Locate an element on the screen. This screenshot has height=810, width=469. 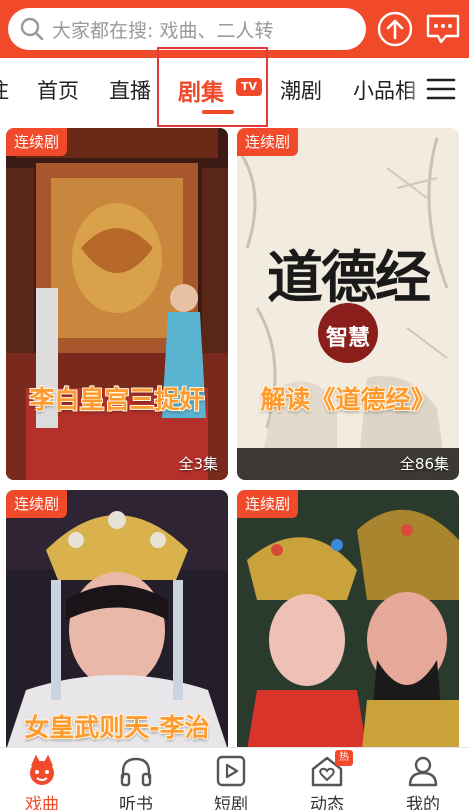
nav-short-drama: 短剧 is located at coordinates (231, 781).